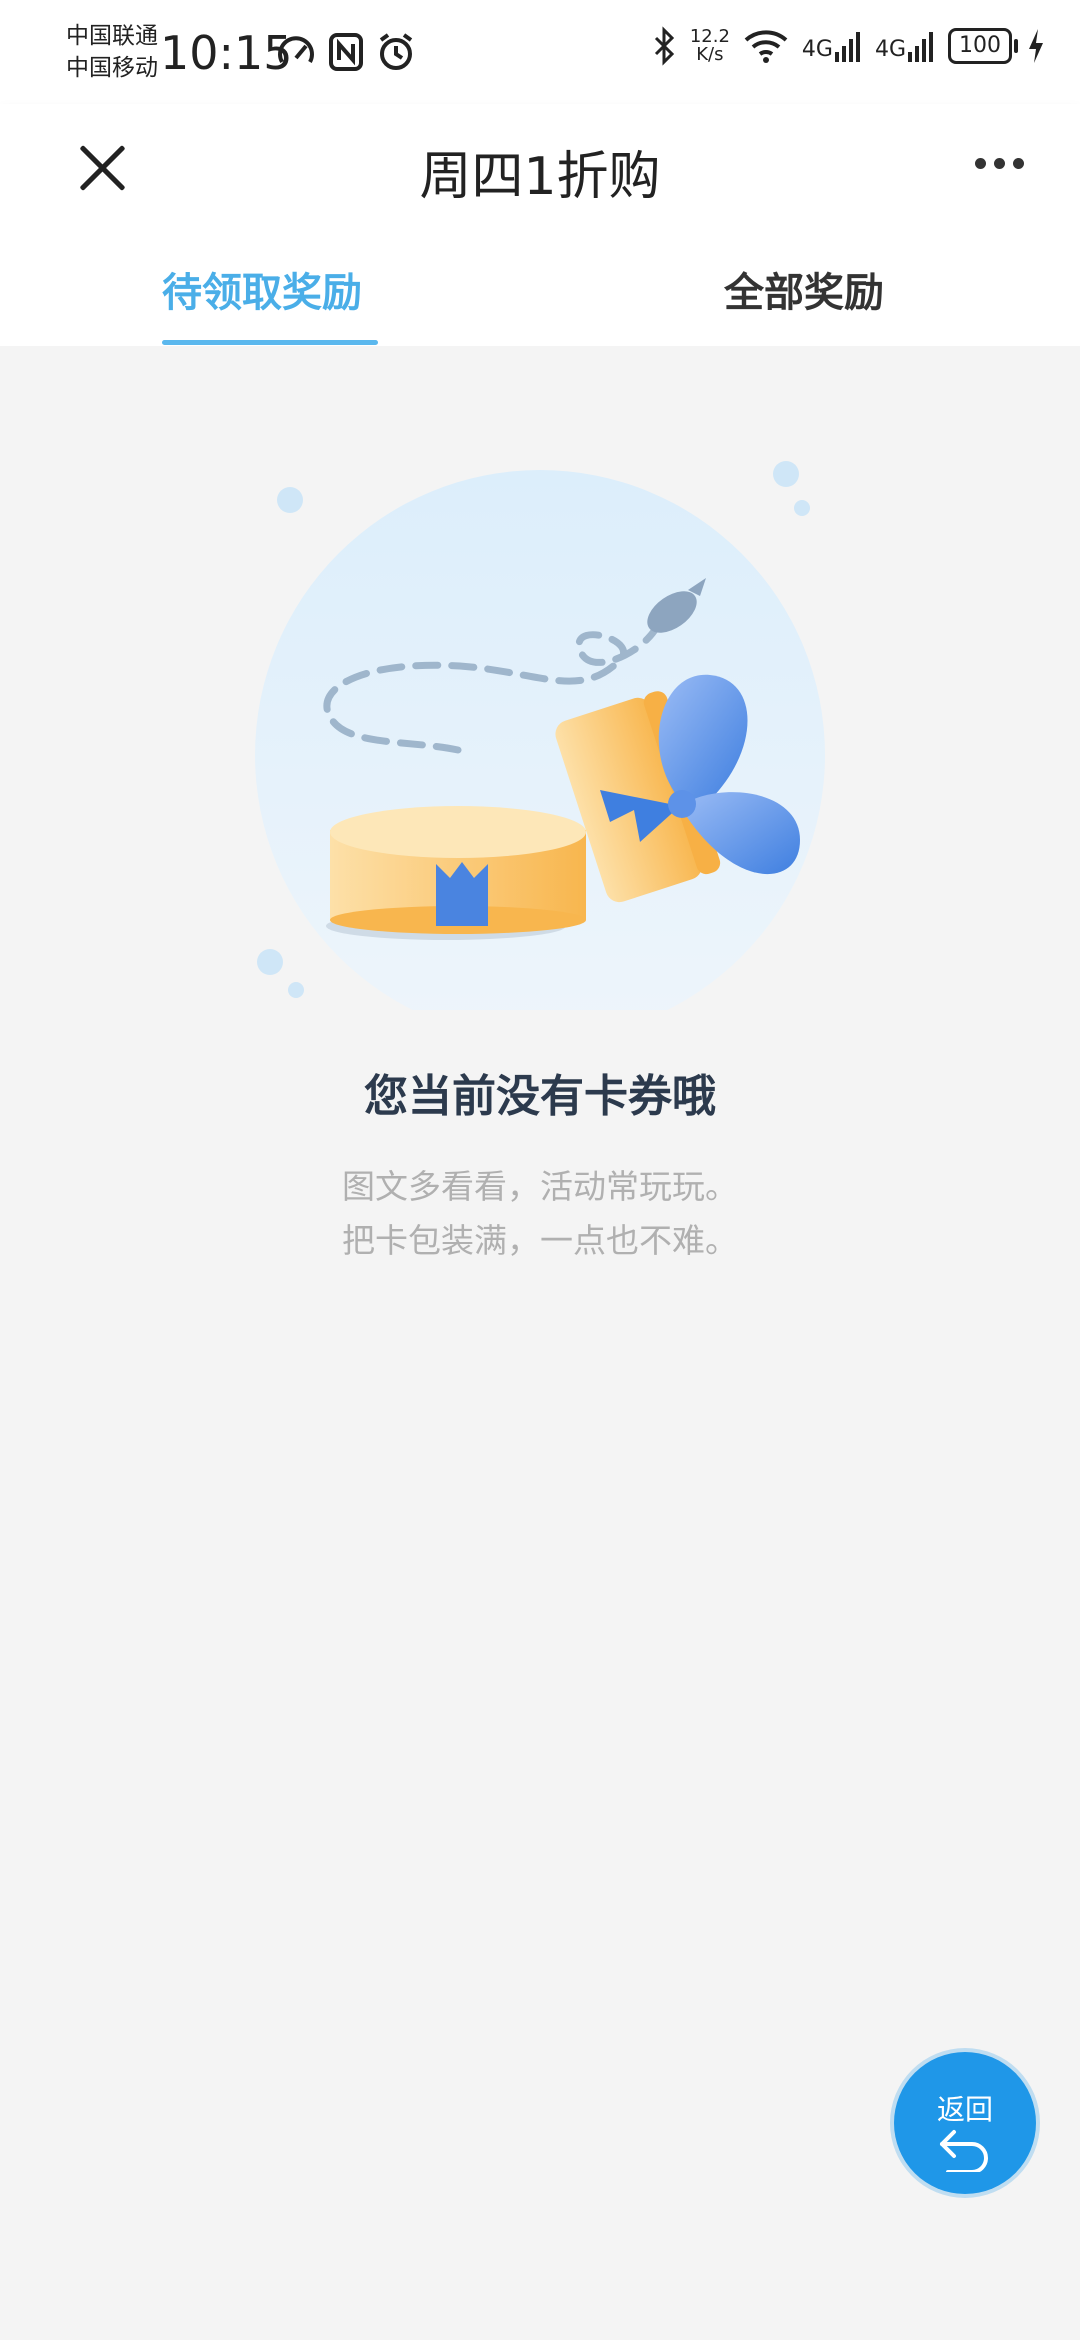 The width and height of the screenshot is (1080, 2340). Describe the element at coordinates (112, 52) in the screenshot. I see `carrier-names: 中国联通 中国移动` at that location.